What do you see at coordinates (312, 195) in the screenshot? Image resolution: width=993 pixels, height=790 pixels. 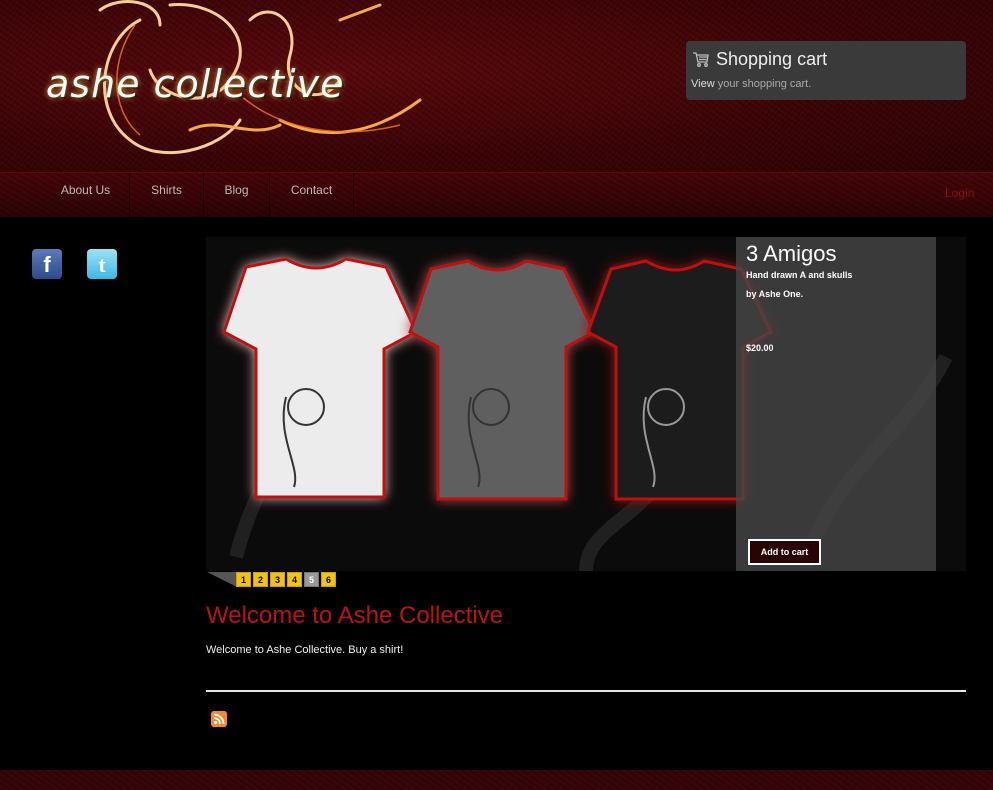 I see `nav-item-contact: Contact` at bounding box center [312, 195].